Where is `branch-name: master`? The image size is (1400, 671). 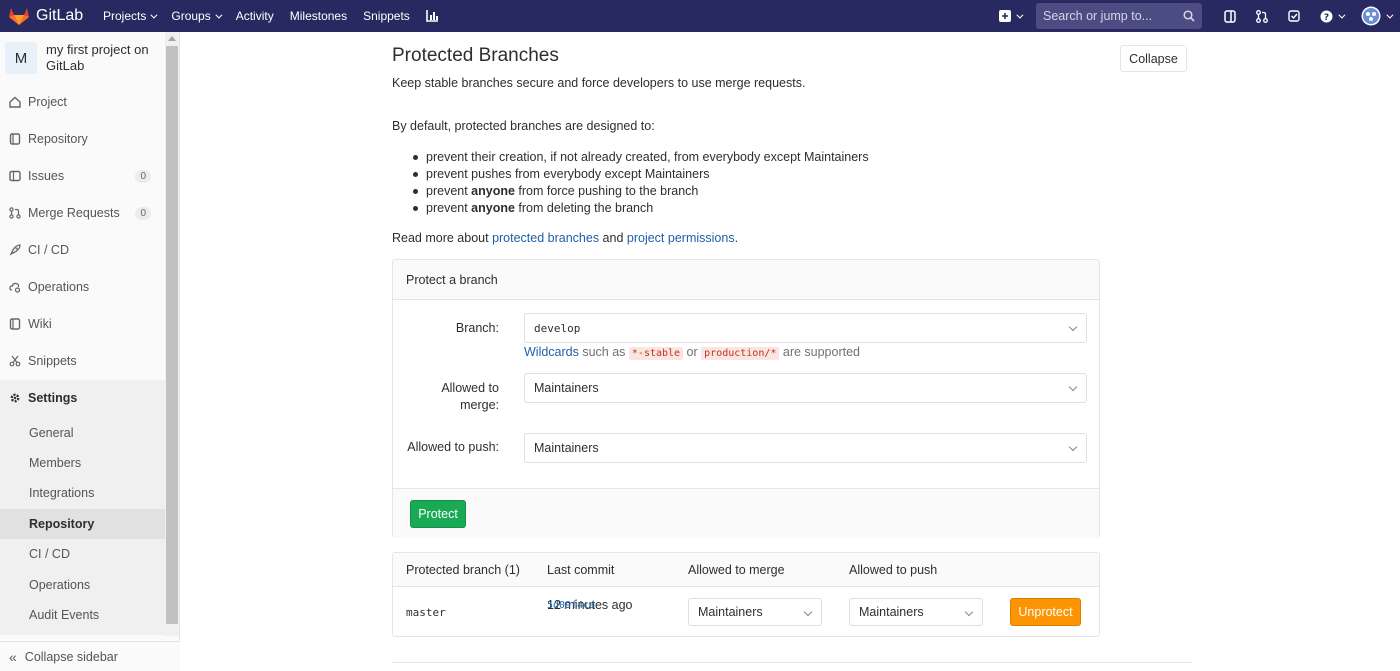 branch-name: master is located at coordinates (426, 612).